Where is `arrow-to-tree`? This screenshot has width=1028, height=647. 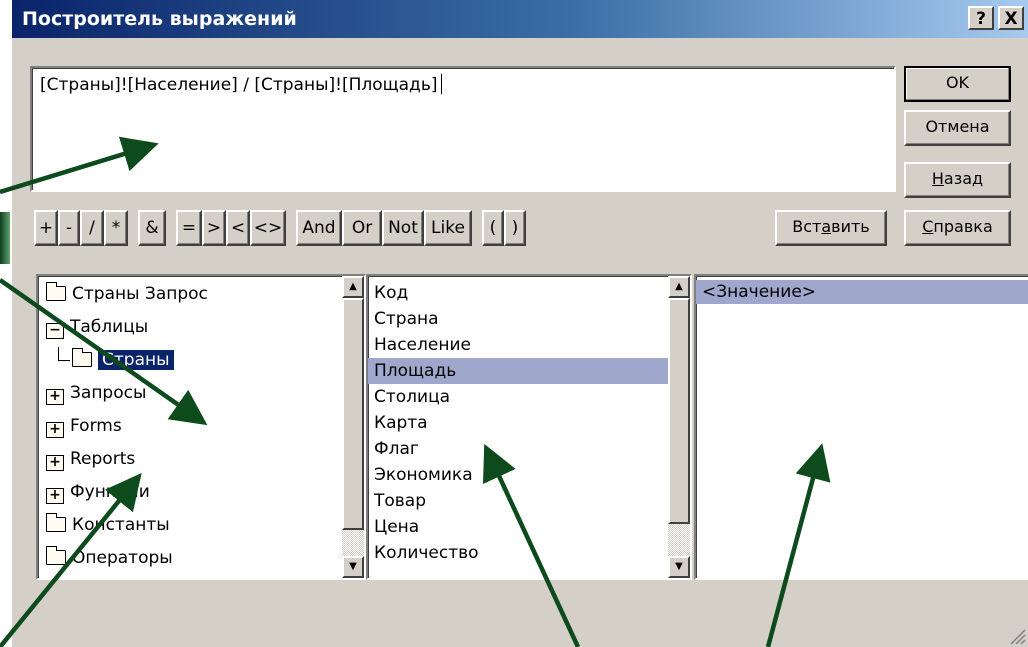 arrow-to-tree is located at coordinates (104, 352).